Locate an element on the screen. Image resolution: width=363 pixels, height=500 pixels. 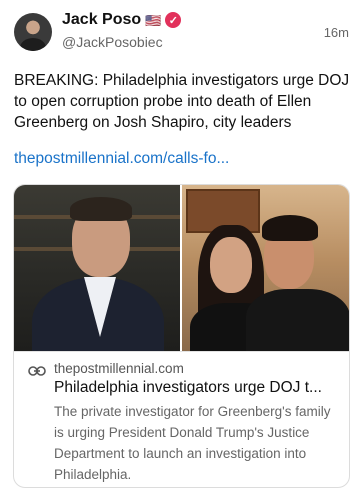
flag-emoji: 🇺🇸 is located at coordinates (153, 20).